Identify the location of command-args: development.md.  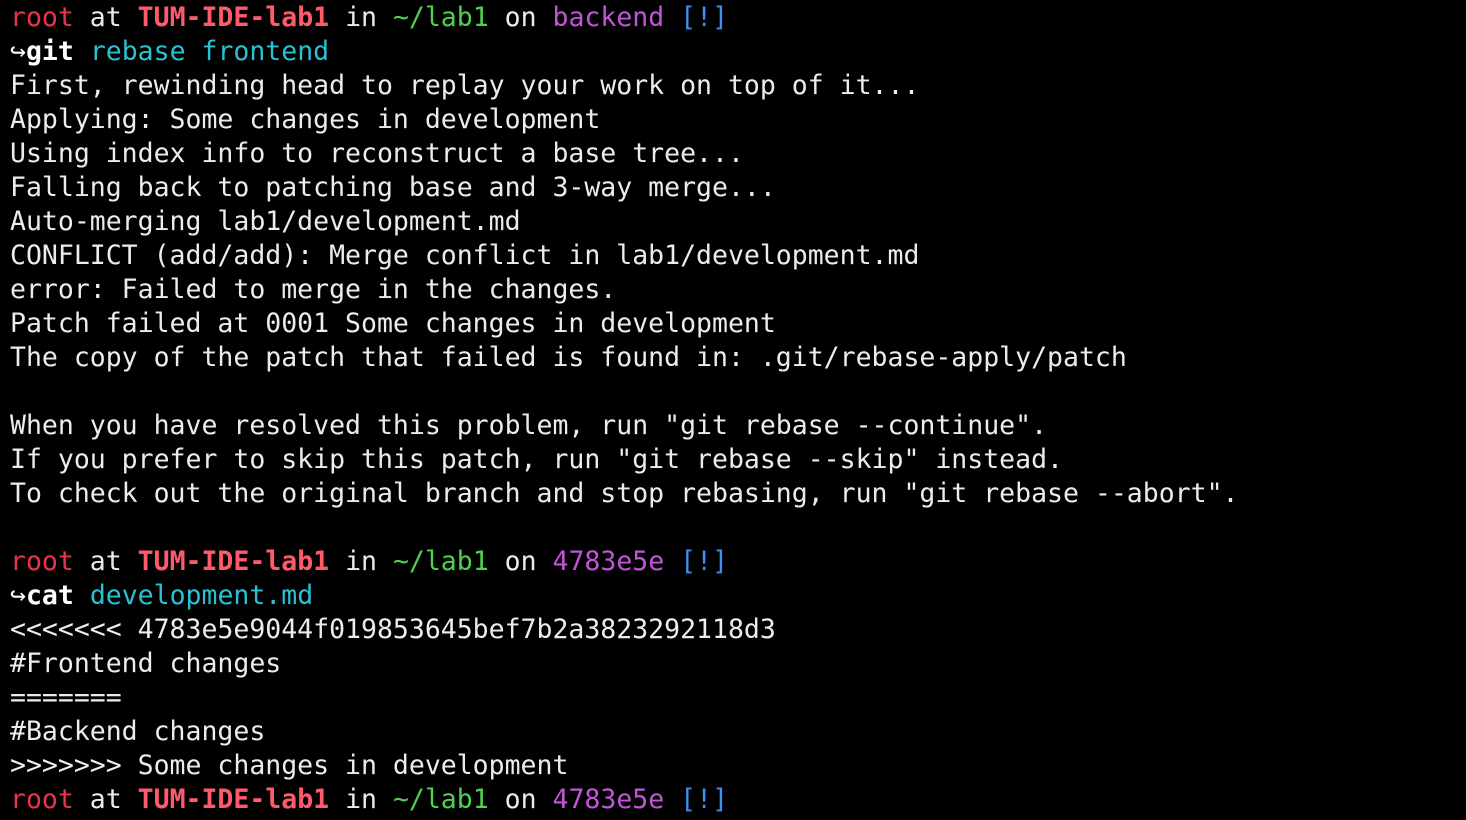
(201, 595).